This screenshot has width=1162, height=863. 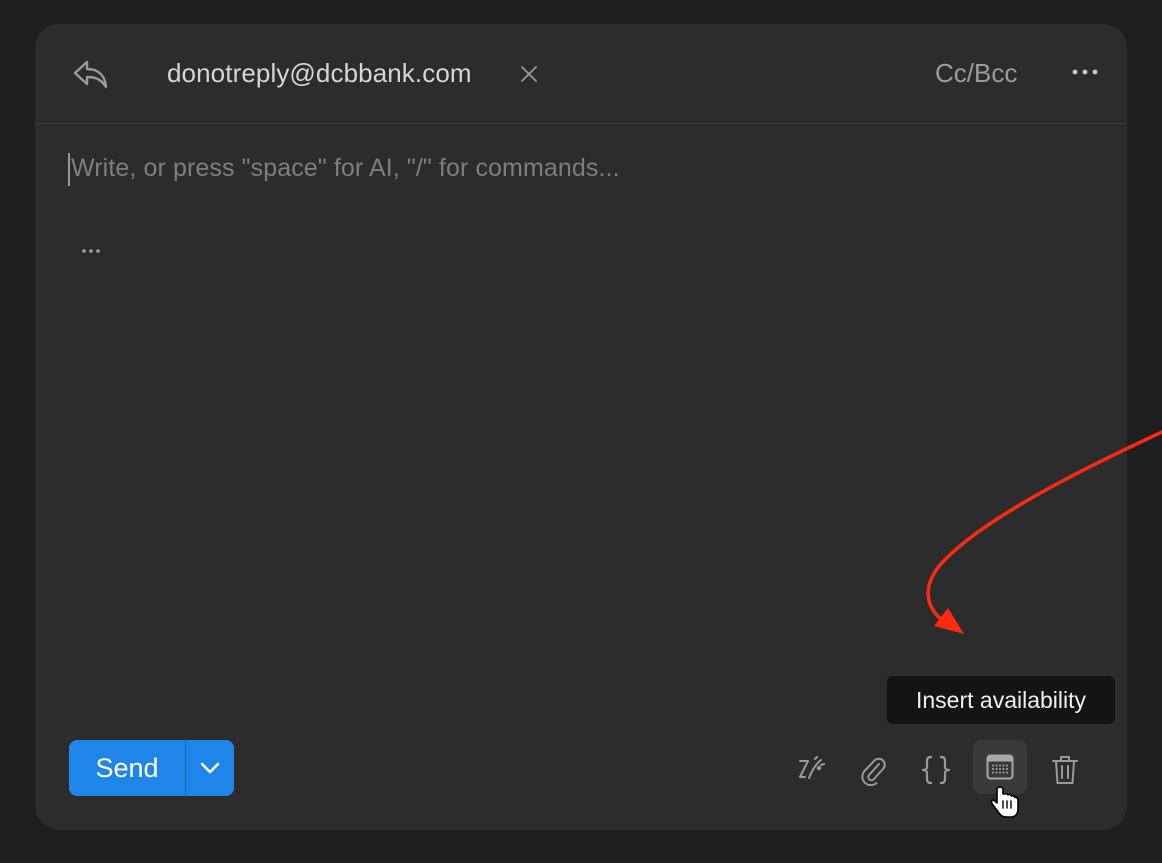 I want to click on ai-write-button, so click(x=811, y=770).